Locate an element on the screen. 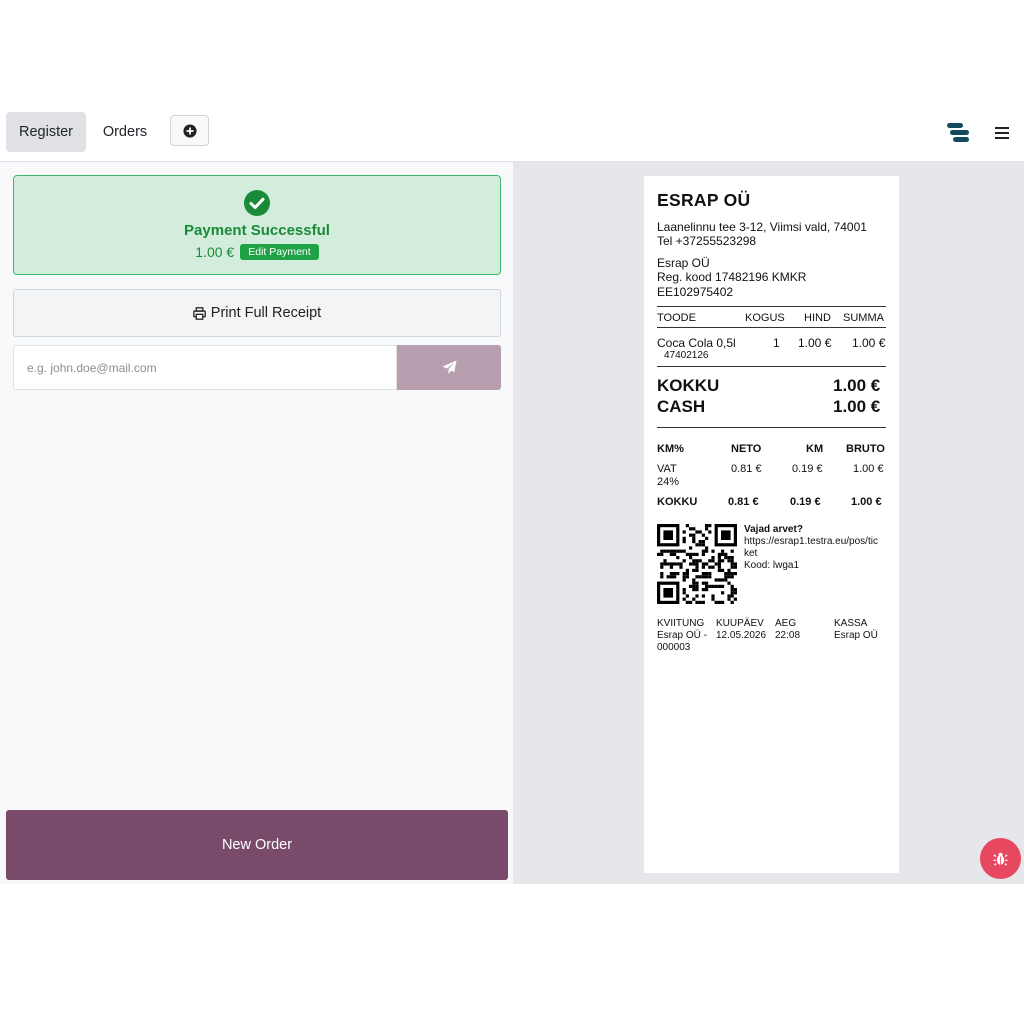 The image size is (1024, 1024). receipt-item-qty: 1 is located at coordinates (776, 343).